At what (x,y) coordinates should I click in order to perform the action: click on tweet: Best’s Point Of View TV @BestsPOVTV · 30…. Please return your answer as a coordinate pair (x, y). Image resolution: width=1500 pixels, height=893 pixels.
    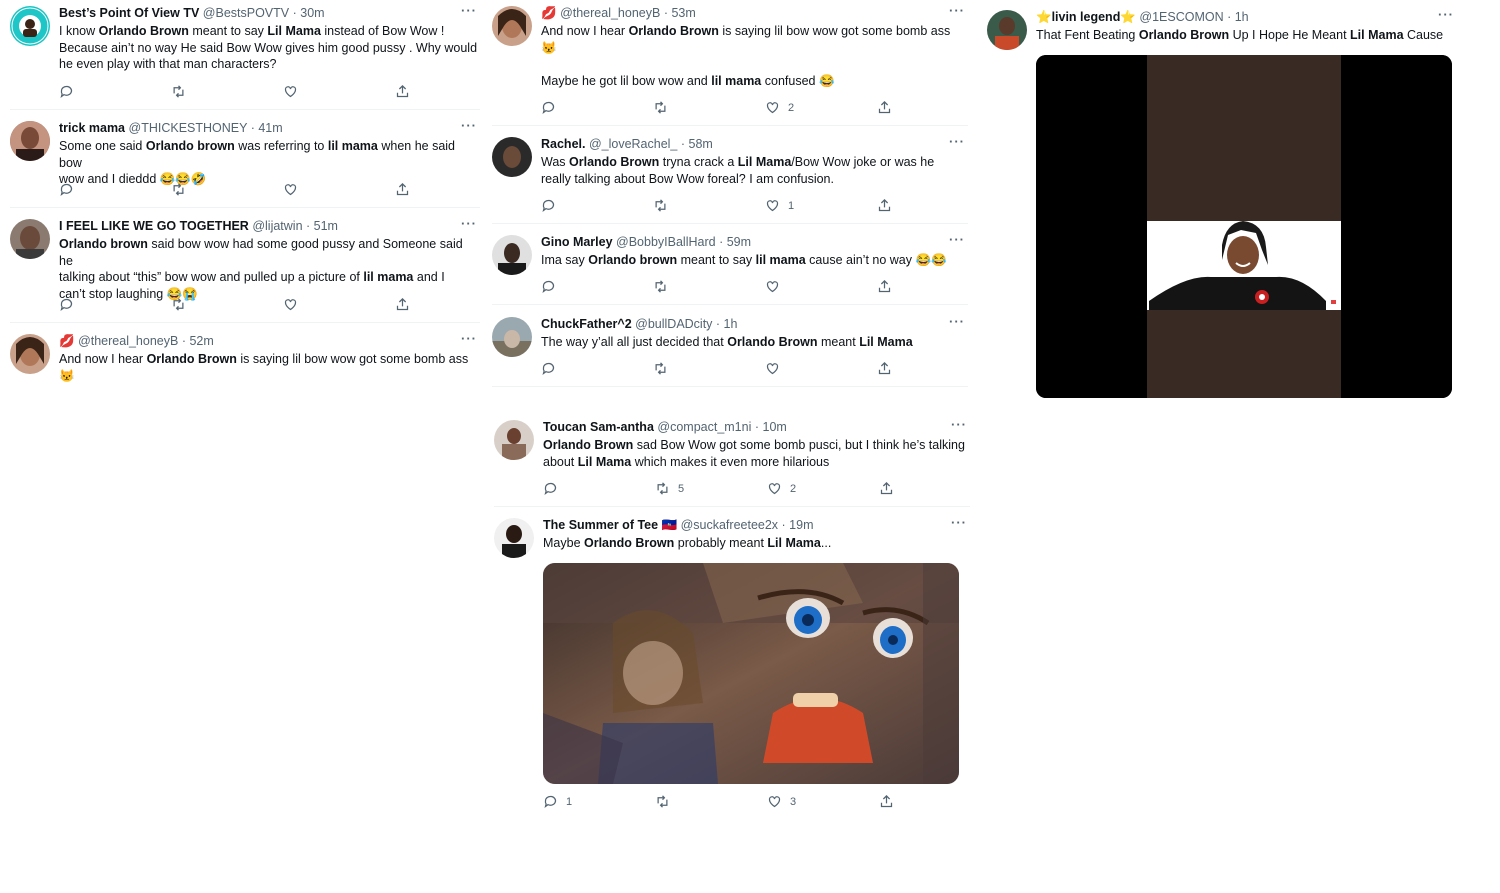
    Looking at the image, I should click on (245, 56).